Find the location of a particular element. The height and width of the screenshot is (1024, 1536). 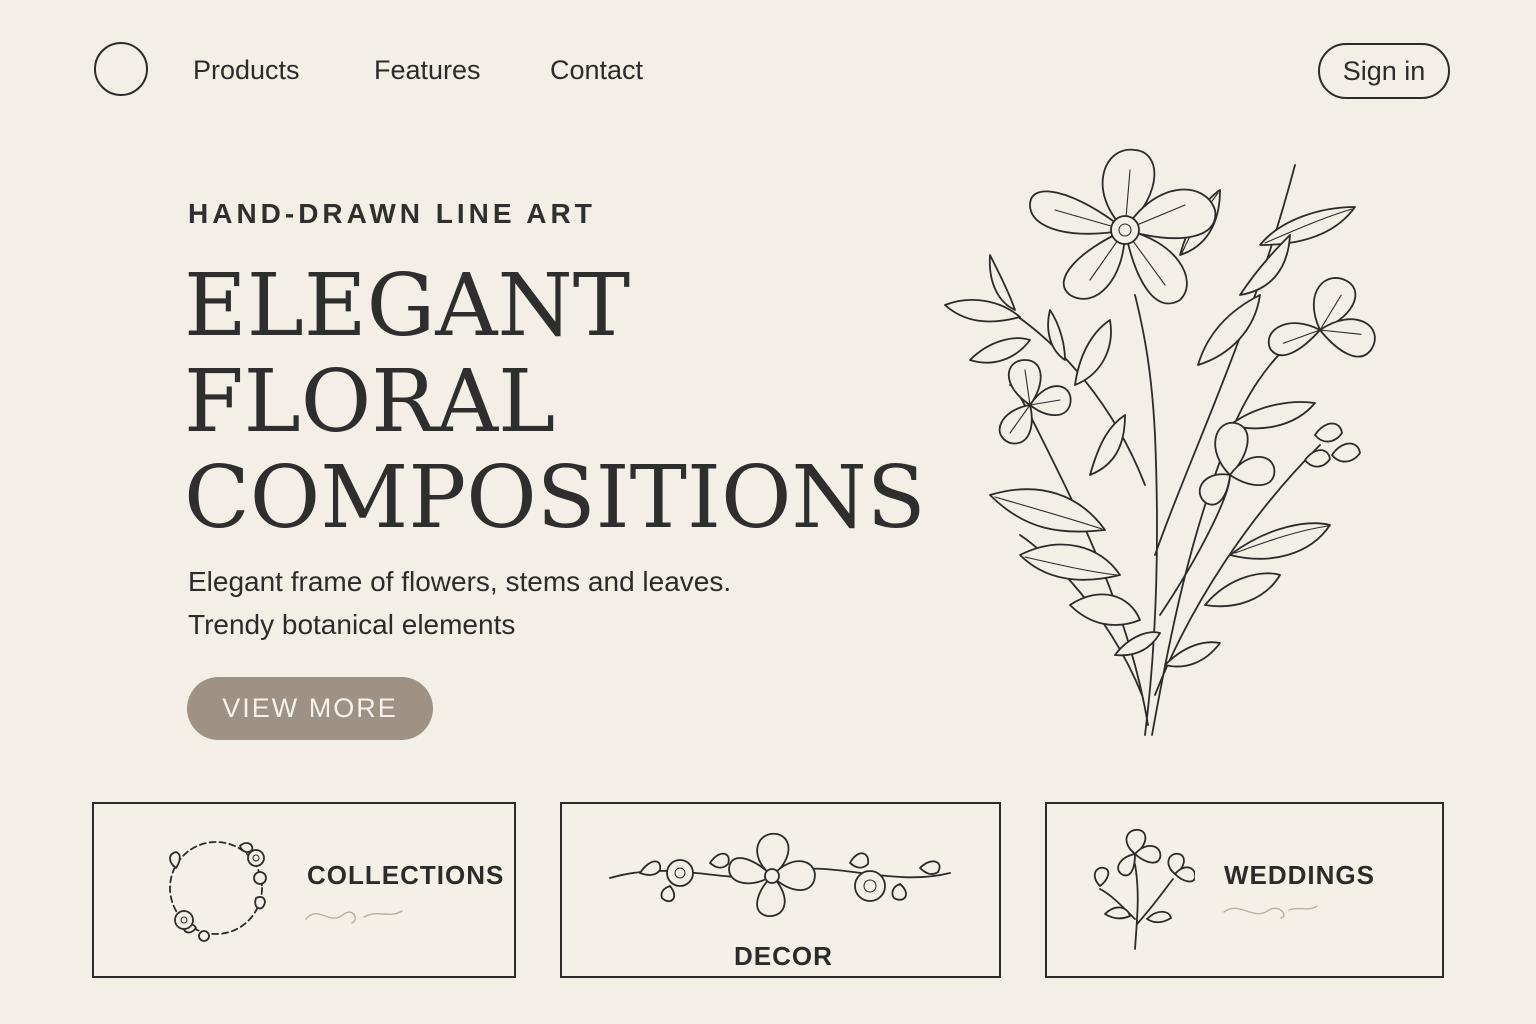

hero-headline: ELEGANT FLORAL COMPOSITIONS is located at coordinates (555, 402).